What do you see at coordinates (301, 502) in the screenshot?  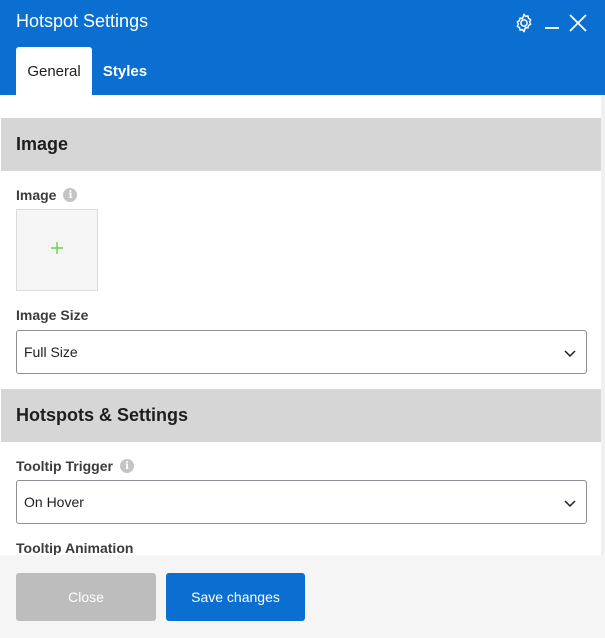 I see `tooltip-trigger-select: On Hover` at bounding box center [301, 502].